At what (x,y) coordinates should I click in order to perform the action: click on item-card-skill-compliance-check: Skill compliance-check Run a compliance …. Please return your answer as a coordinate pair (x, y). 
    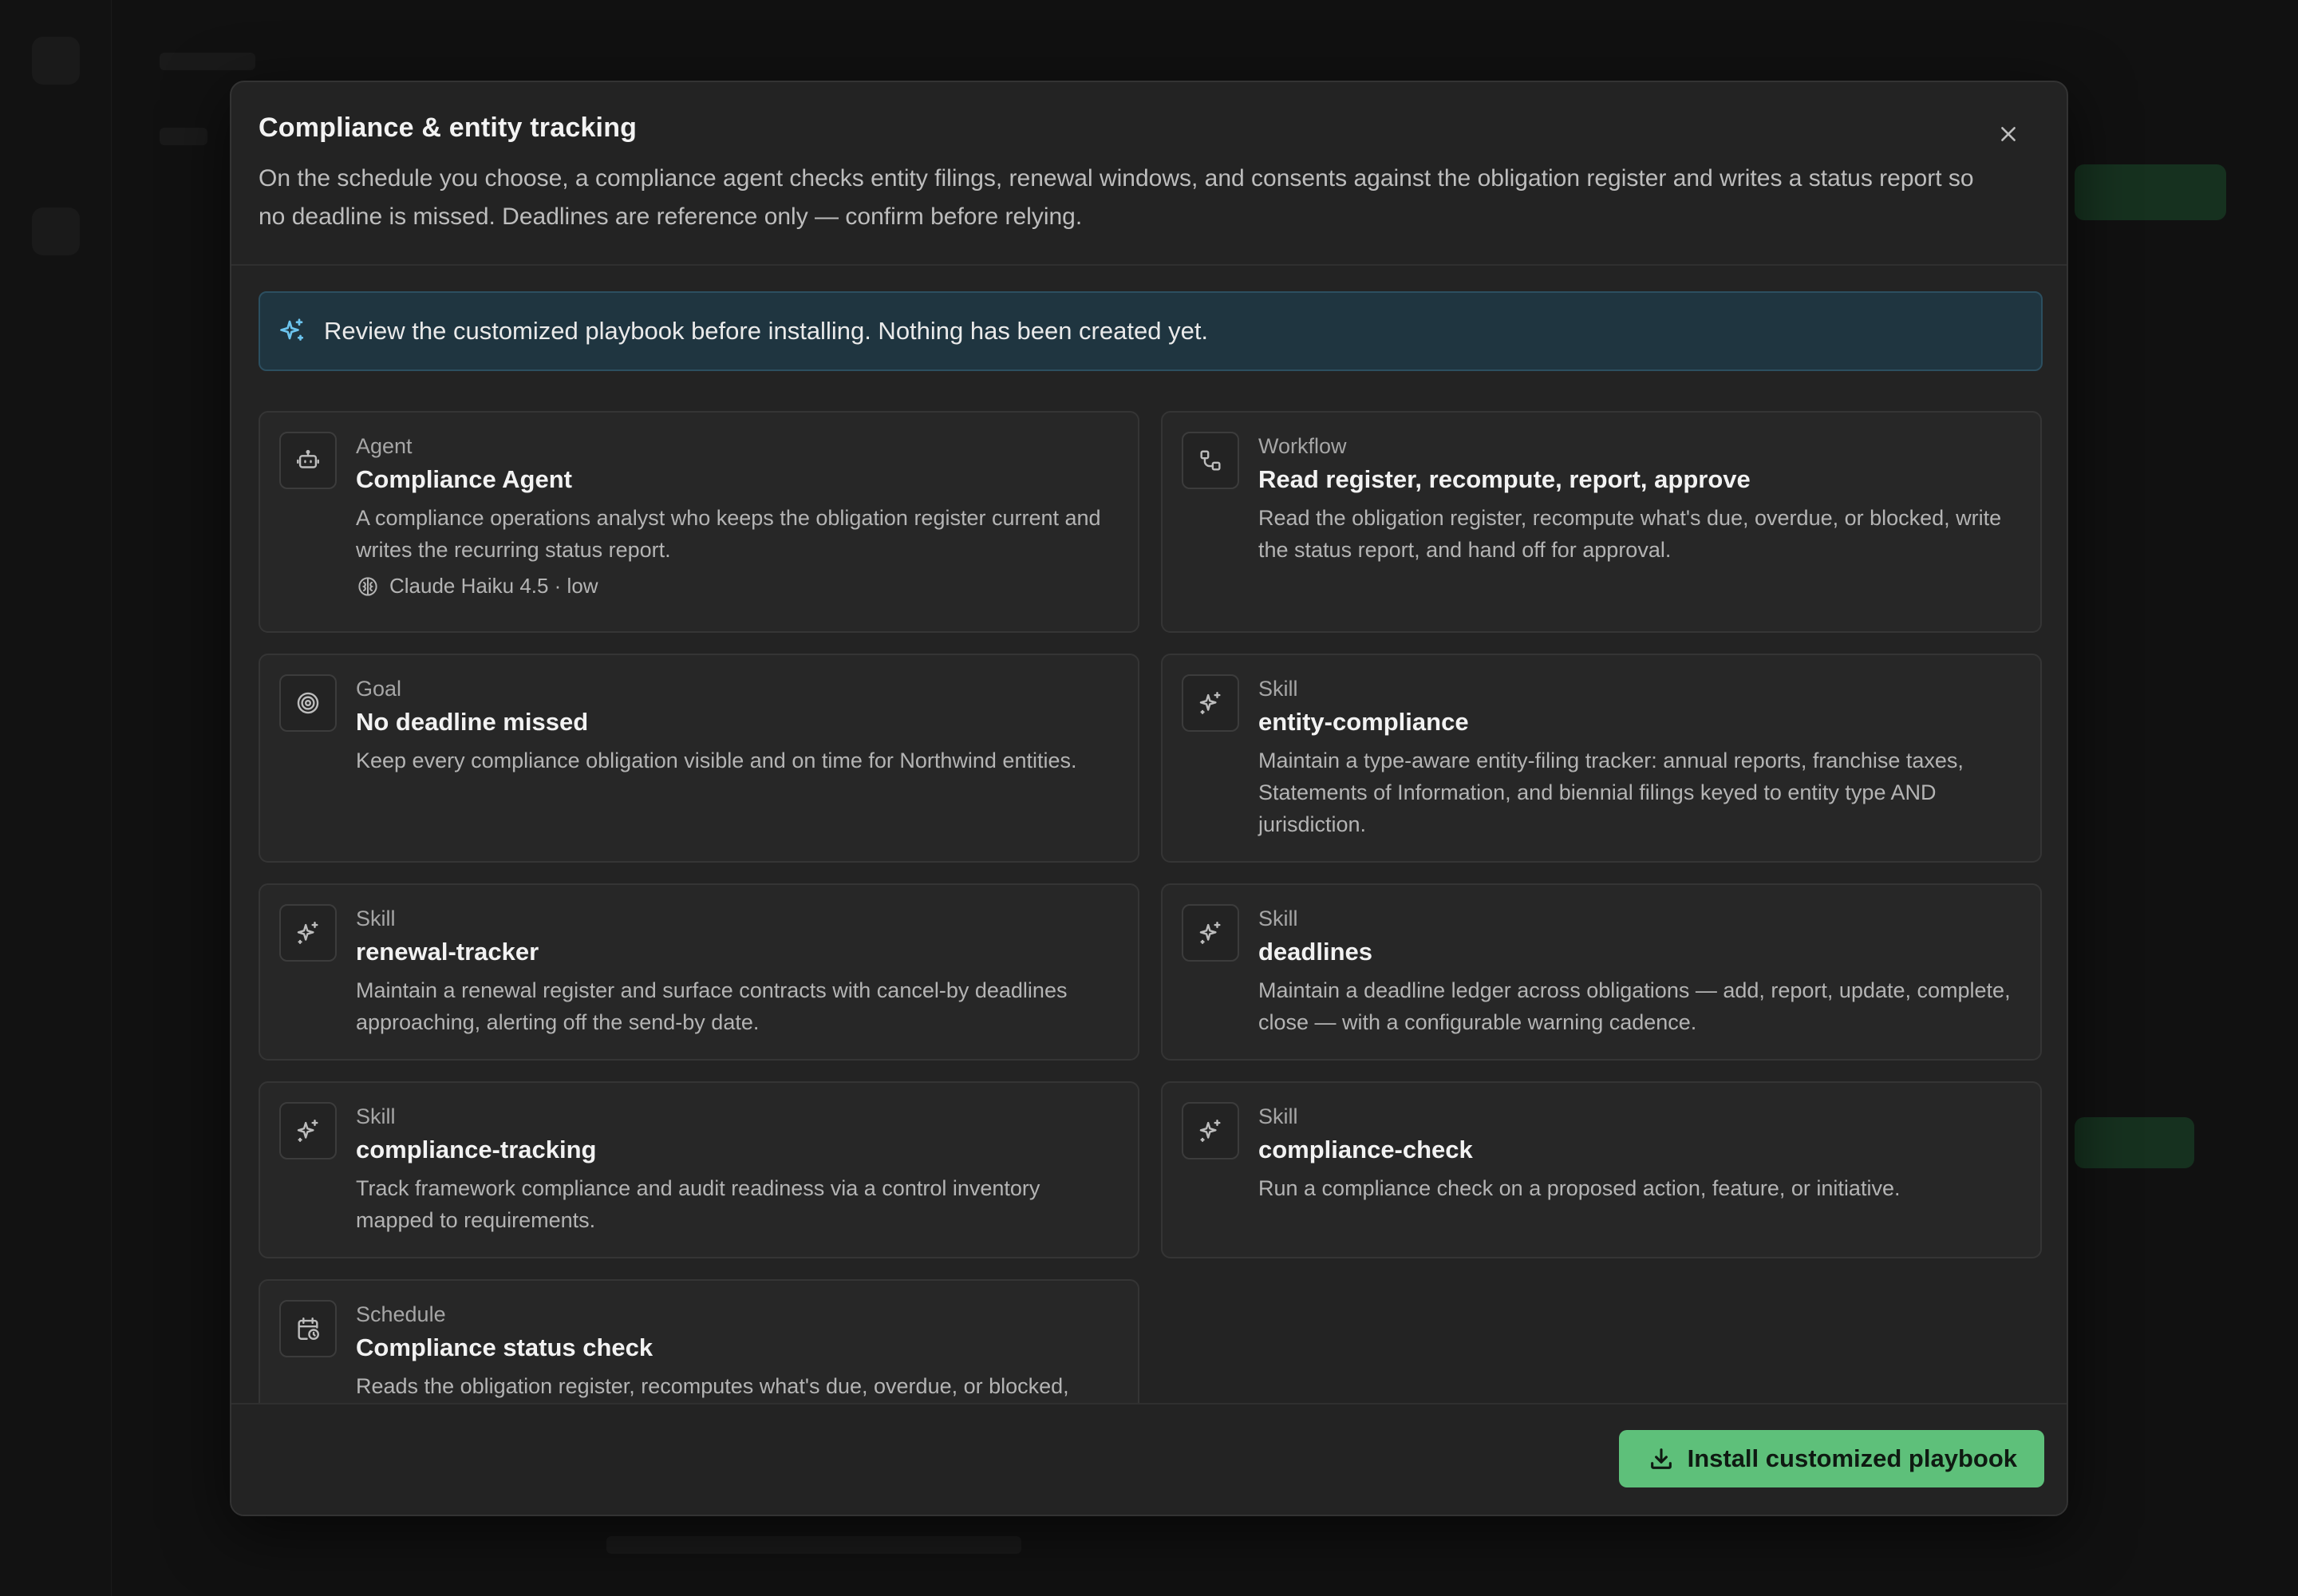
    Looking at the image, I should click on (1601, 1169).